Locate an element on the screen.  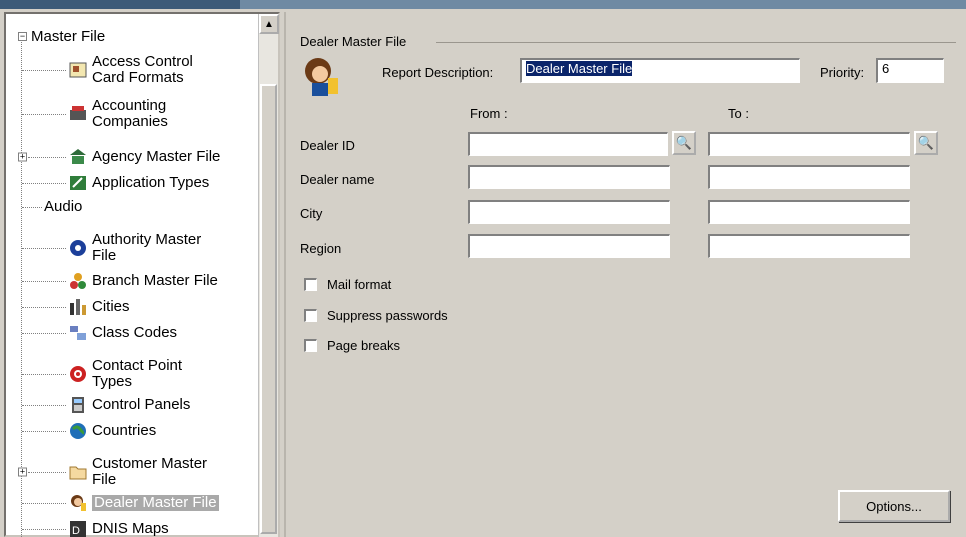
tree-item-label: DNIS Maps is located at coordinates (130, 528).